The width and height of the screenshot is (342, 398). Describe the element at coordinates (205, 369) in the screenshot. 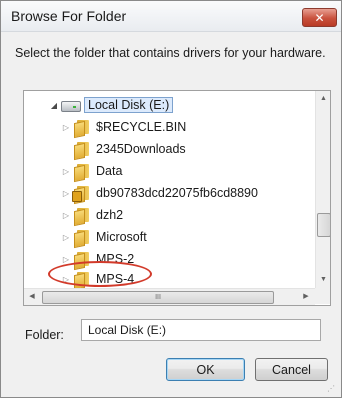

I see `ok-button: OK` at that location.